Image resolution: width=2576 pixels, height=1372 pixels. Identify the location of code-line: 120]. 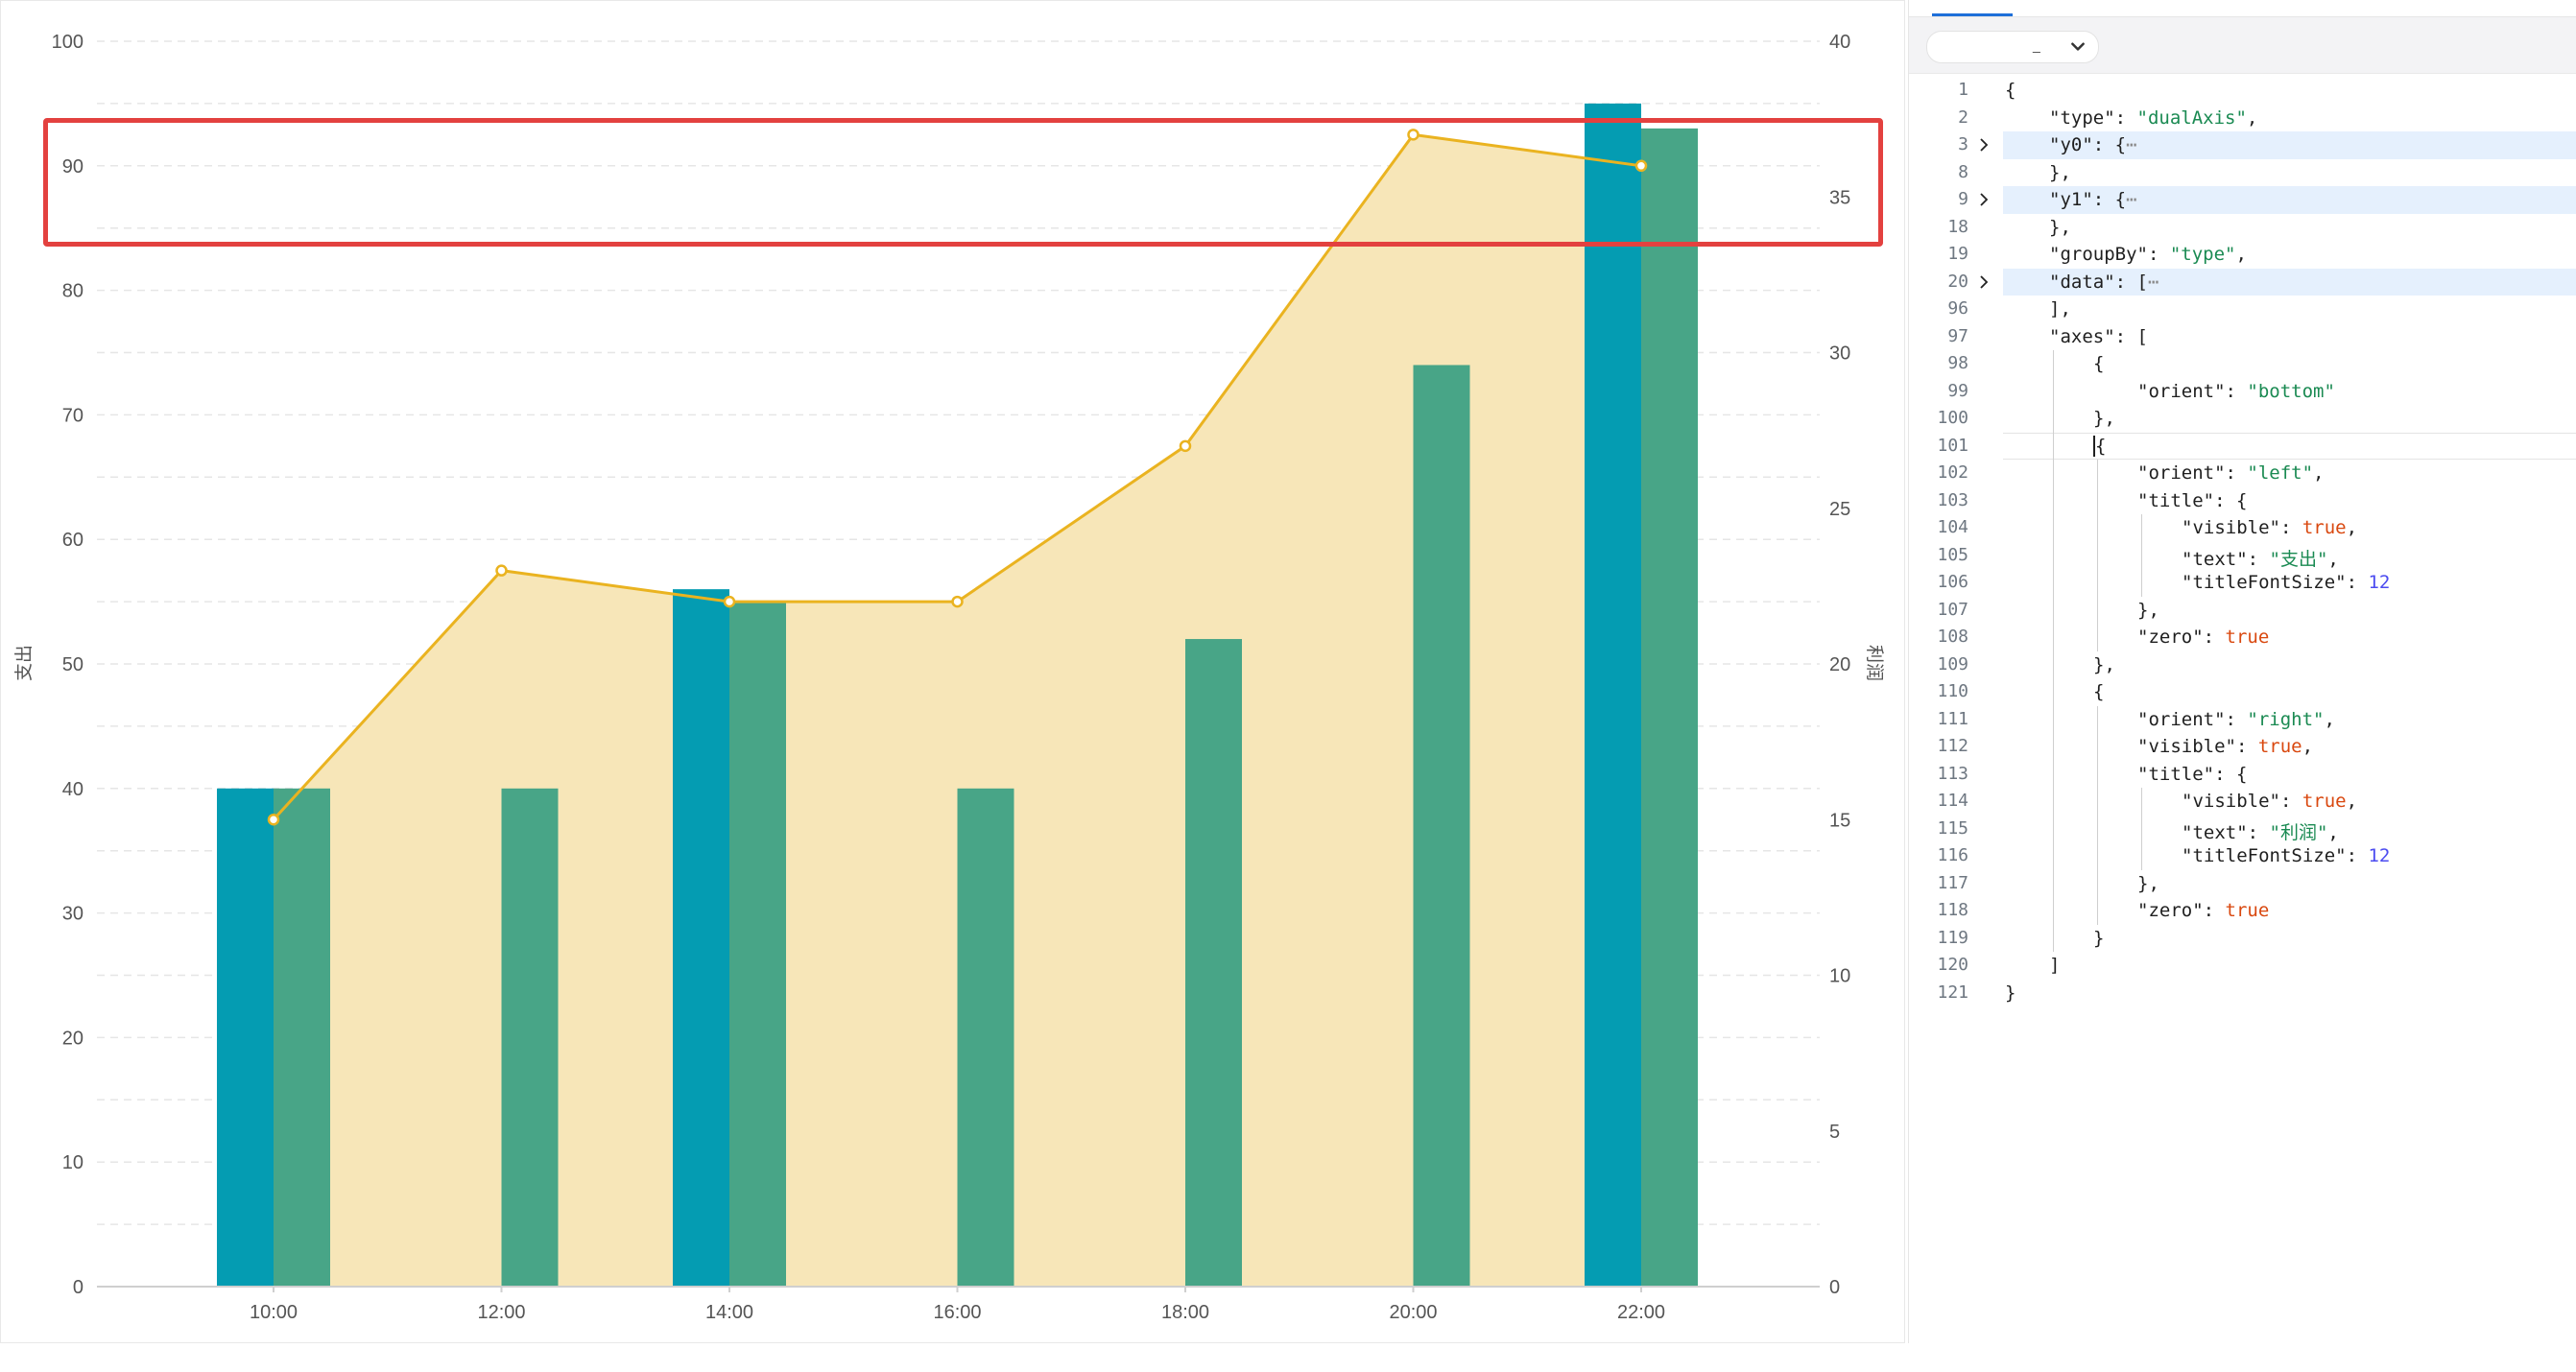
(2242, 966).